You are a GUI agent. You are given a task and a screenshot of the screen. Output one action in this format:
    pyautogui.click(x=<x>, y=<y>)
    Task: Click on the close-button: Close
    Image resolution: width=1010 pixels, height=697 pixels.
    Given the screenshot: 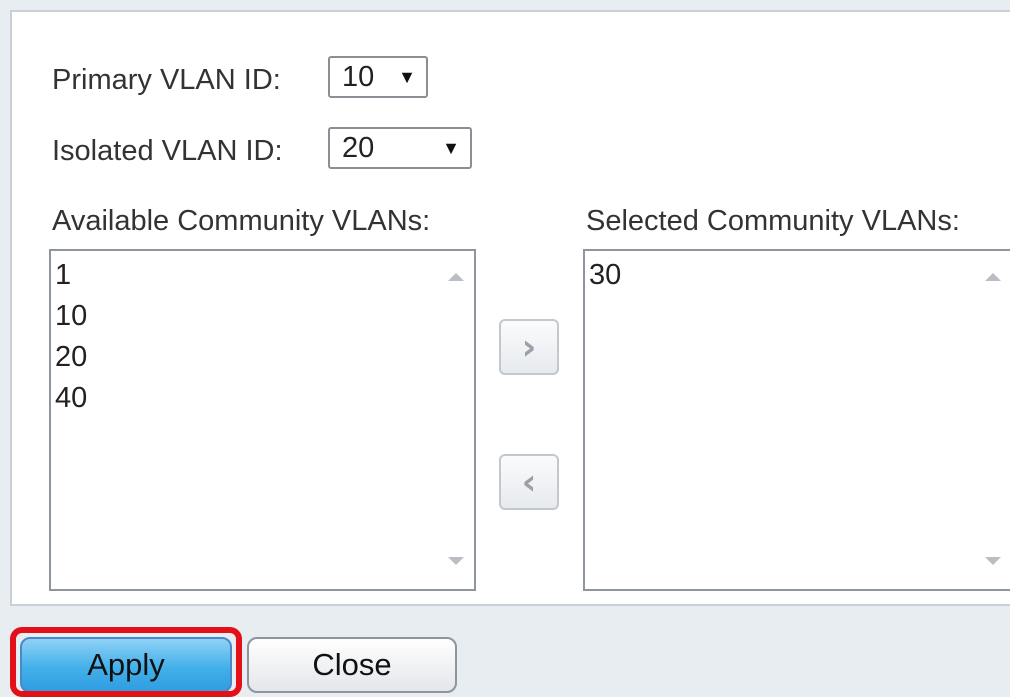 What is the action you would take?
    pyautogui.click(x=352, y=665)
    